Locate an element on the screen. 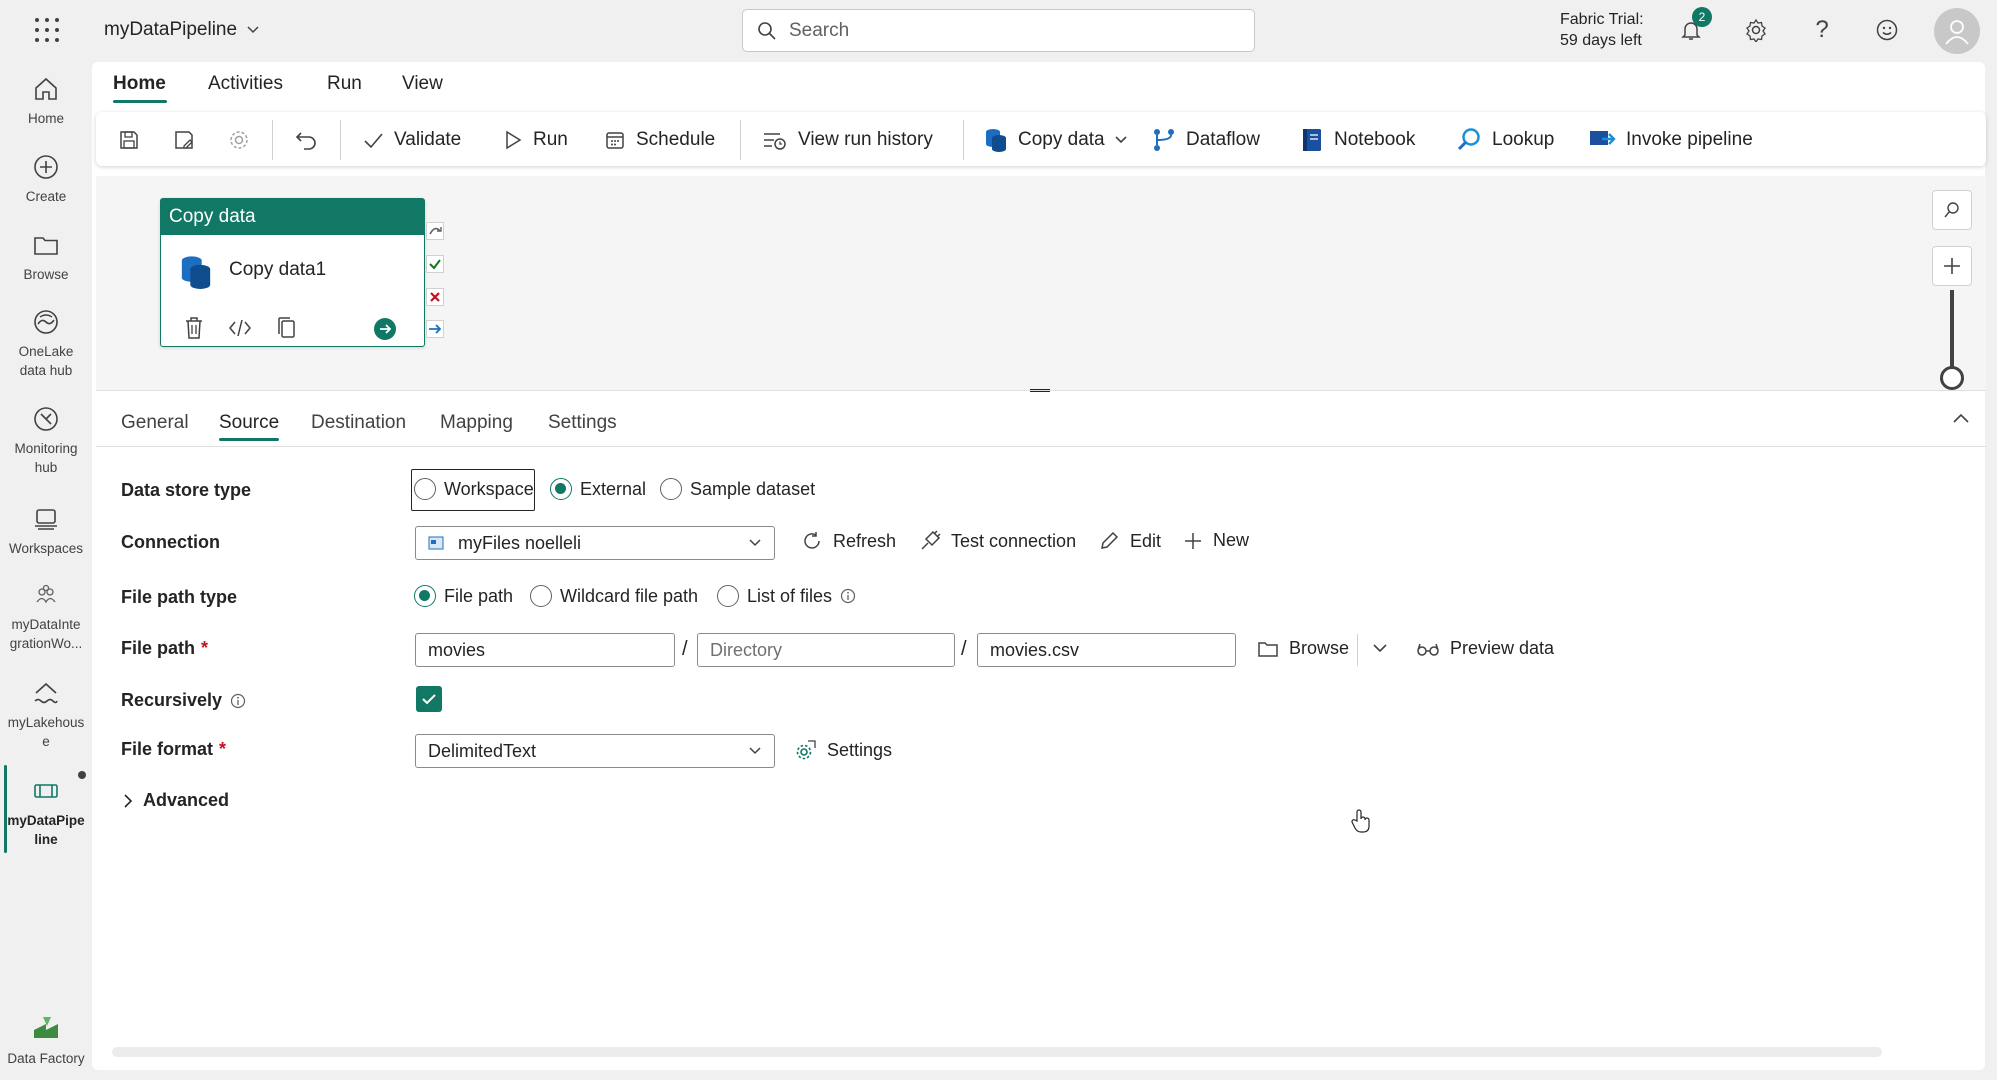  onelake-icon is located at coordinates (46, 322).